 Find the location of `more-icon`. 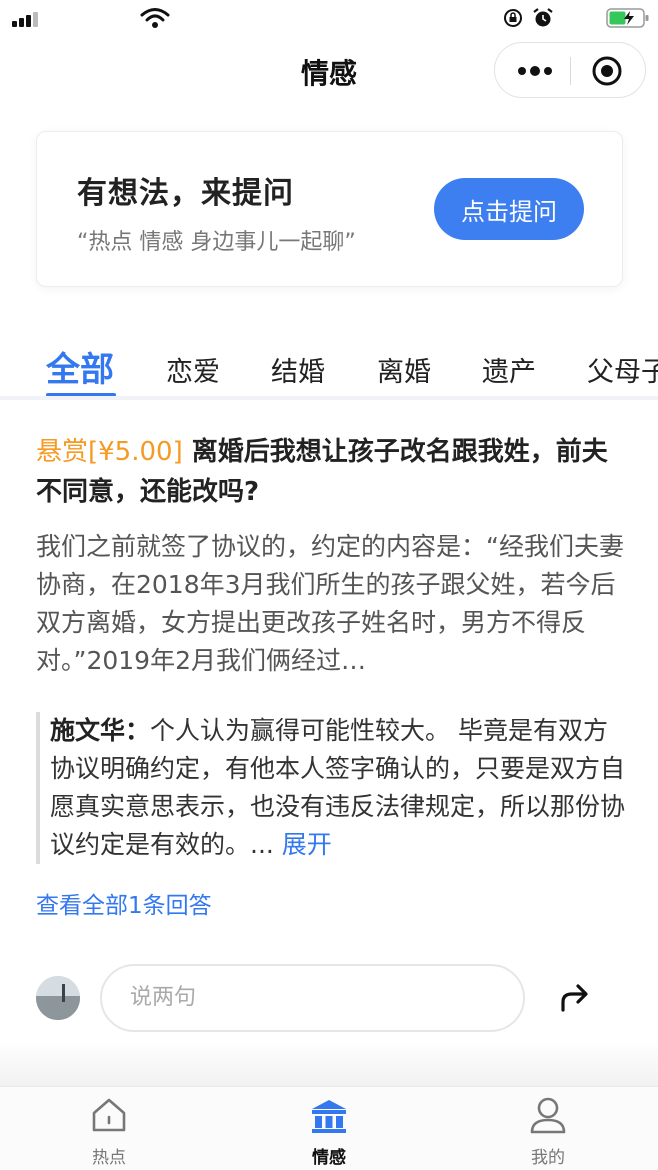

more-icon is located at coordinates (535, 71).